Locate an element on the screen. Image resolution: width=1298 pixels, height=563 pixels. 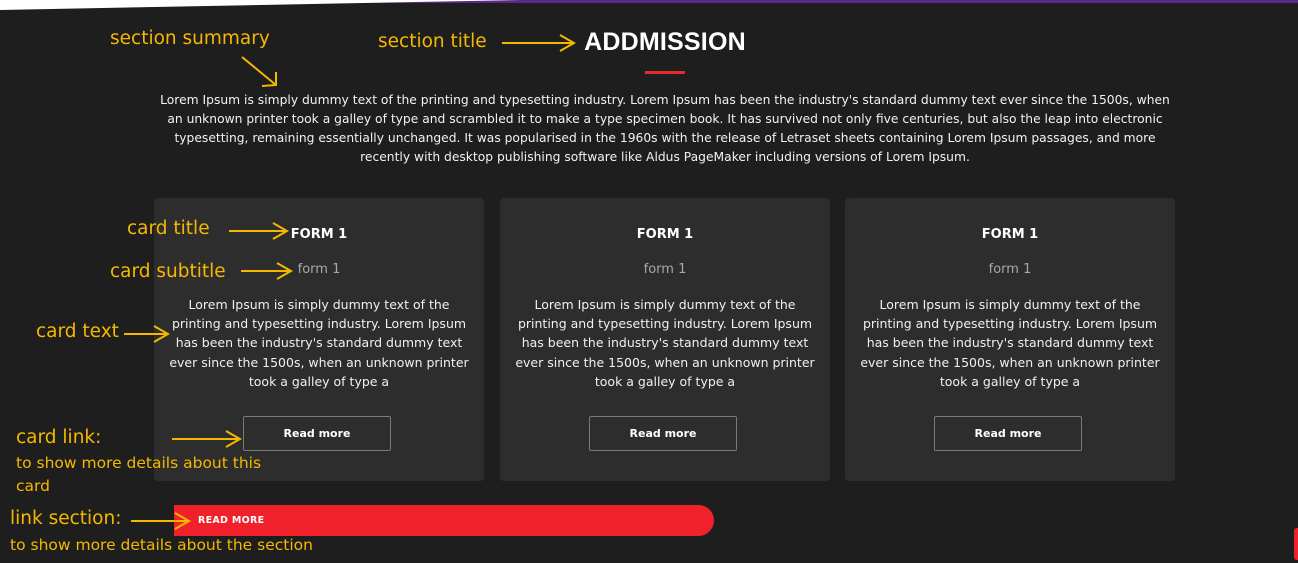
annotation-card-subtitle: card subtitle is located at coordinates (168, 271).